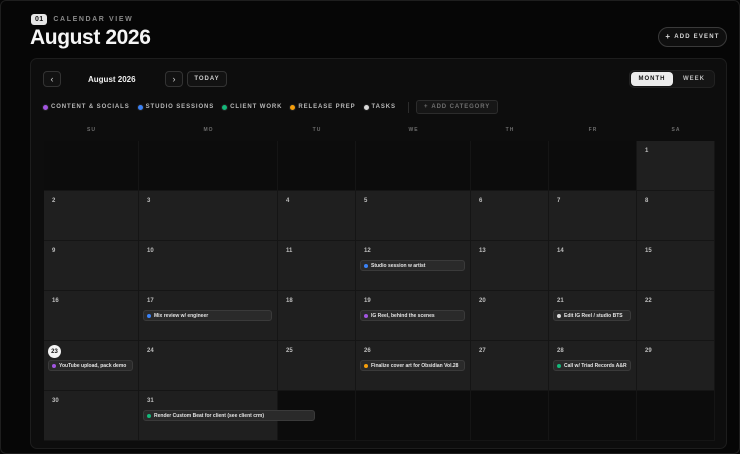 The width and height of the screenshot is (740, 454). I want to click on category-label: RELEASE PREP, so click(327, 107).